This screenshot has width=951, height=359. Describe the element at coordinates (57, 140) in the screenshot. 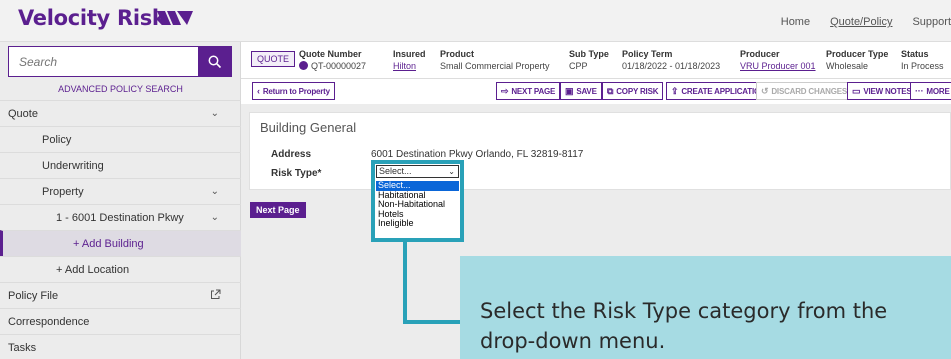

I see `sidebar-item-label: Policy` at that location.